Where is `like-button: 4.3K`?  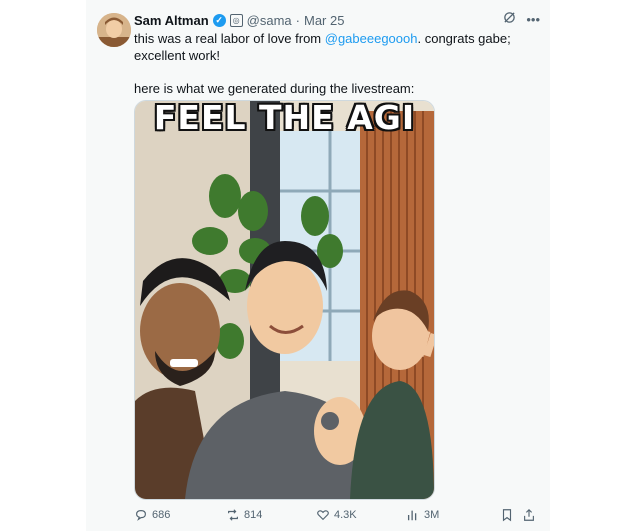 like-button: 4.3K is located at coordinates (336, 515).